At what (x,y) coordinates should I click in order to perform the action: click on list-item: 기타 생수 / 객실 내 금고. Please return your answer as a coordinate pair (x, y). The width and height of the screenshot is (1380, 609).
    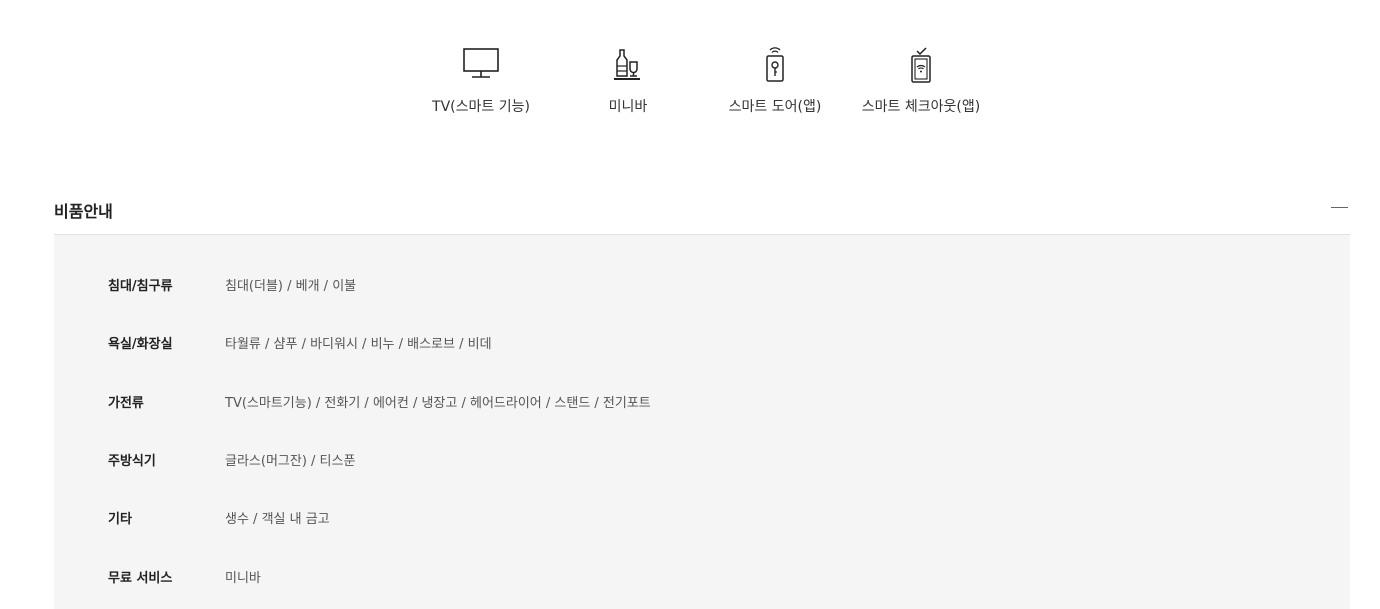
    Looking at the image, I should click on (702, 516).